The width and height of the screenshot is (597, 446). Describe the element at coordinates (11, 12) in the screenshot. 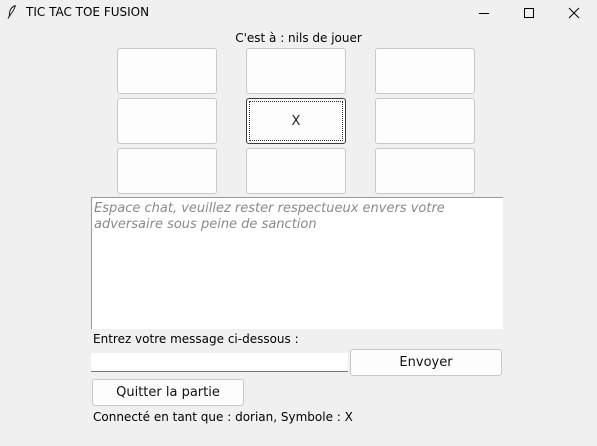

I see `feather-icon` at that location.